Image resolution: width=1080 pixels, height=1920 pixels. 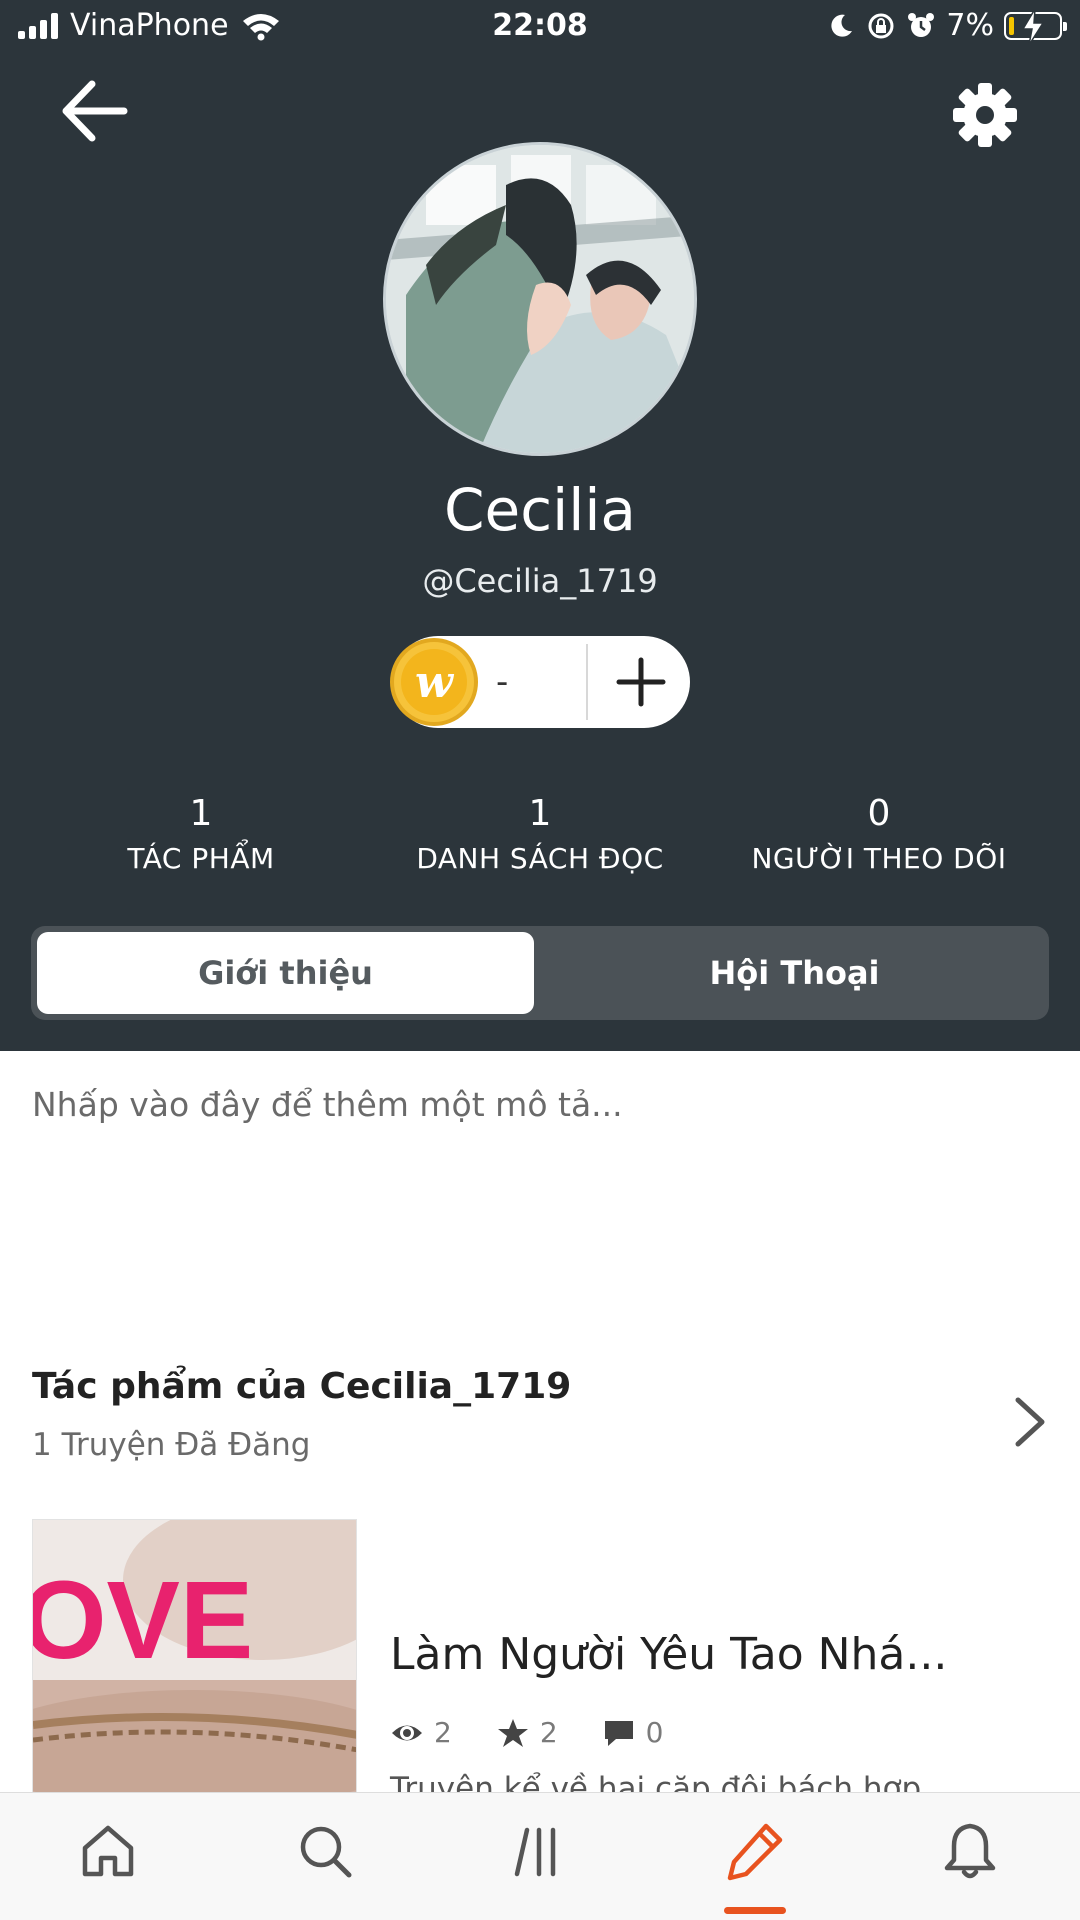 I want to click on works-count: 1 Truyện Đã Đăng, so click(x=171, y=1445).